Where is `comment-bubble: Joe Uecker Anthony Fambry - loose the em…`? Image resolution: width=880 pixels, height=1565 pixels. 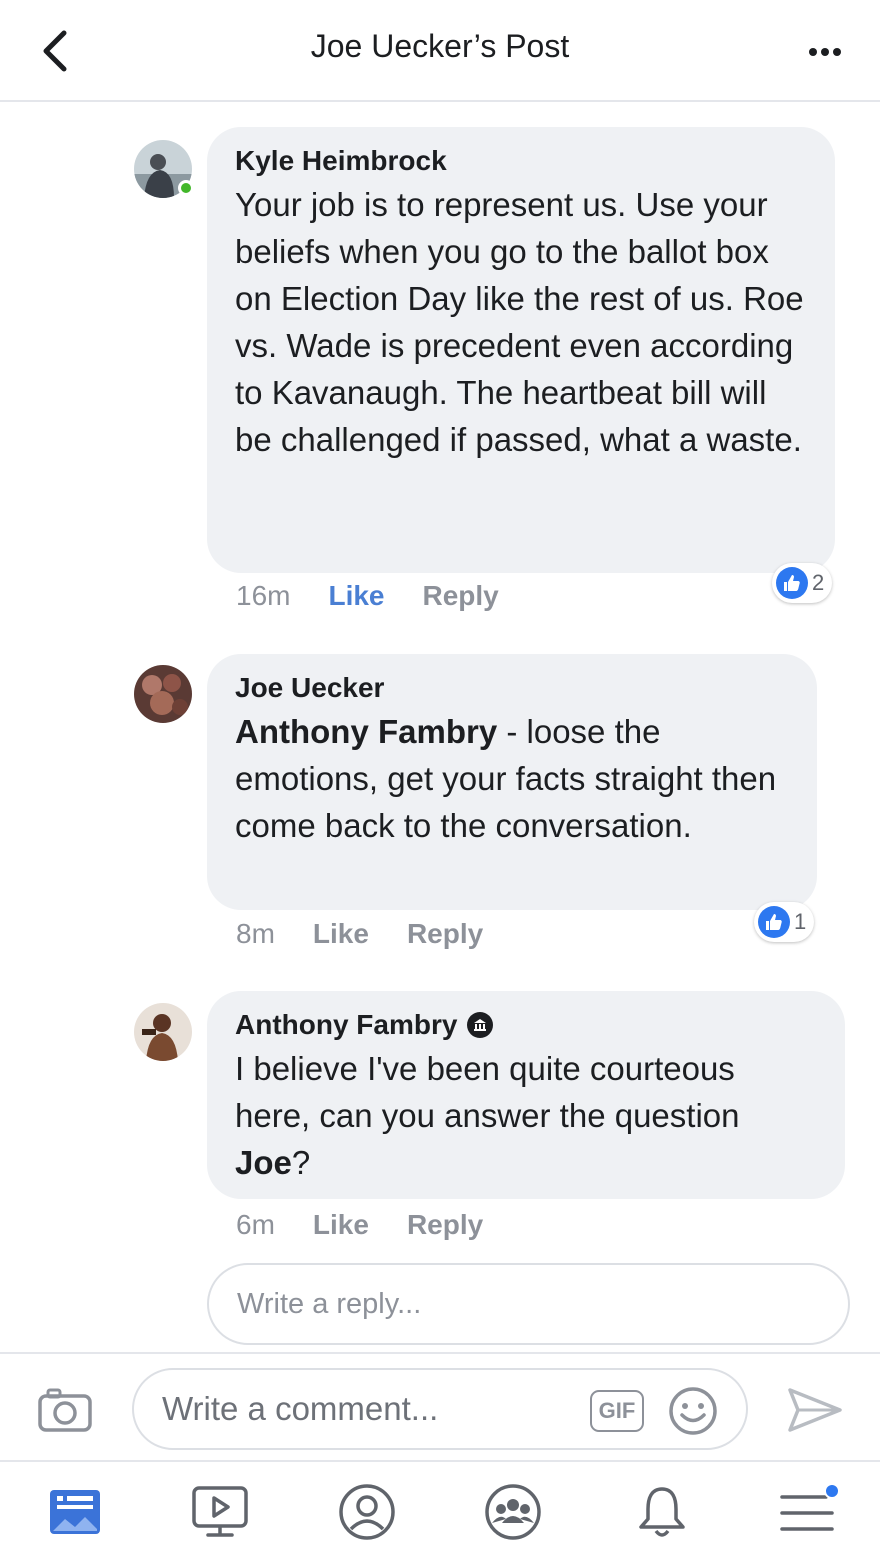
comment-bubble: Joe Uecker Anthony Fambry - loose the em… is located at coordinates (512, 782).